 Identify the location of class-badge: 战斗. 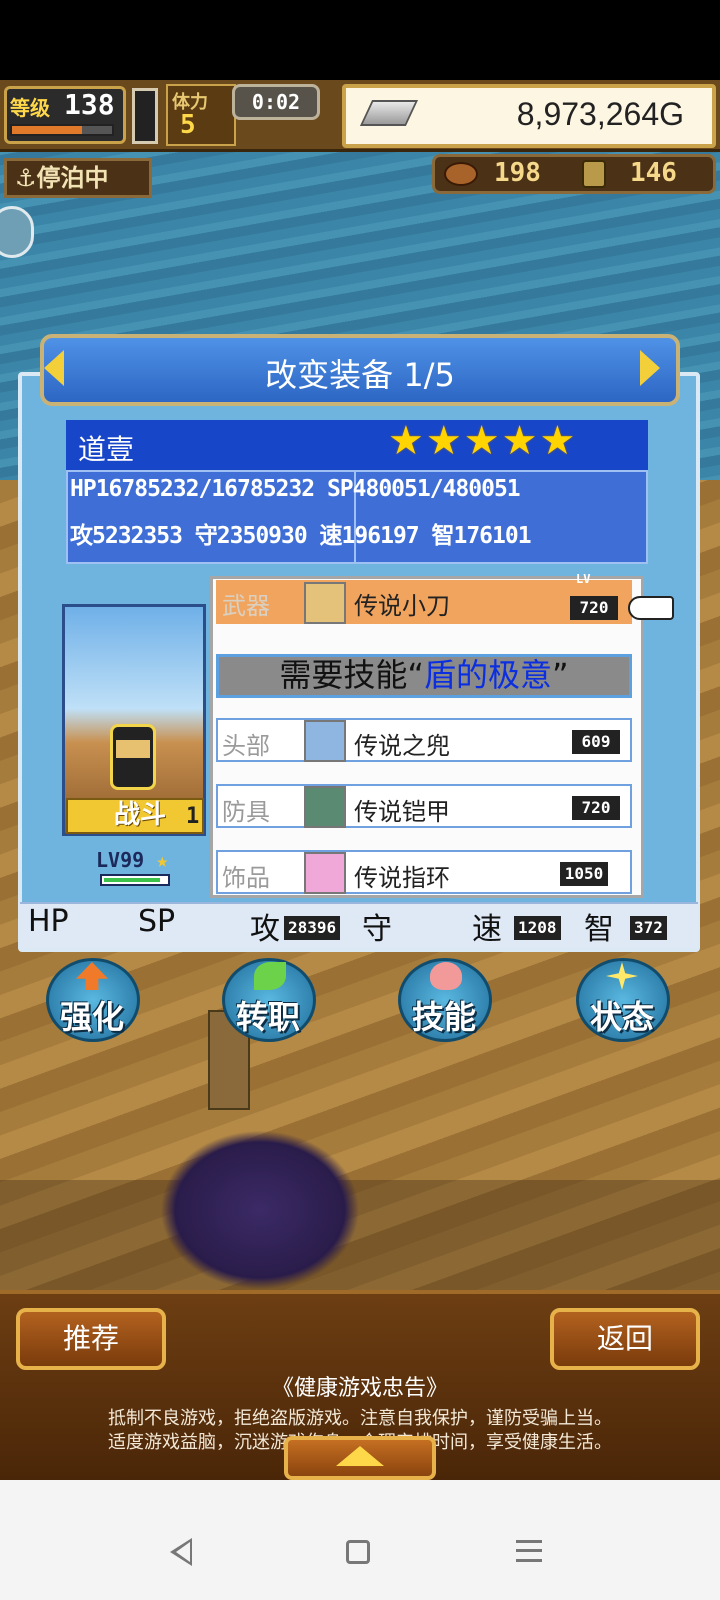
(135, 816).